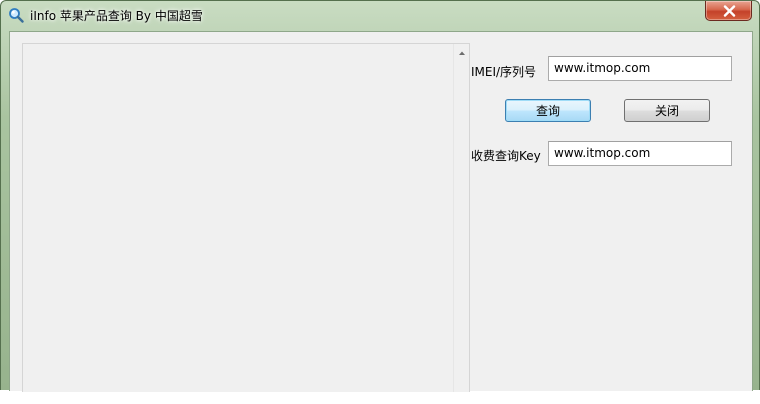  I want to click on close-button: 关闭, so click(667, 110).